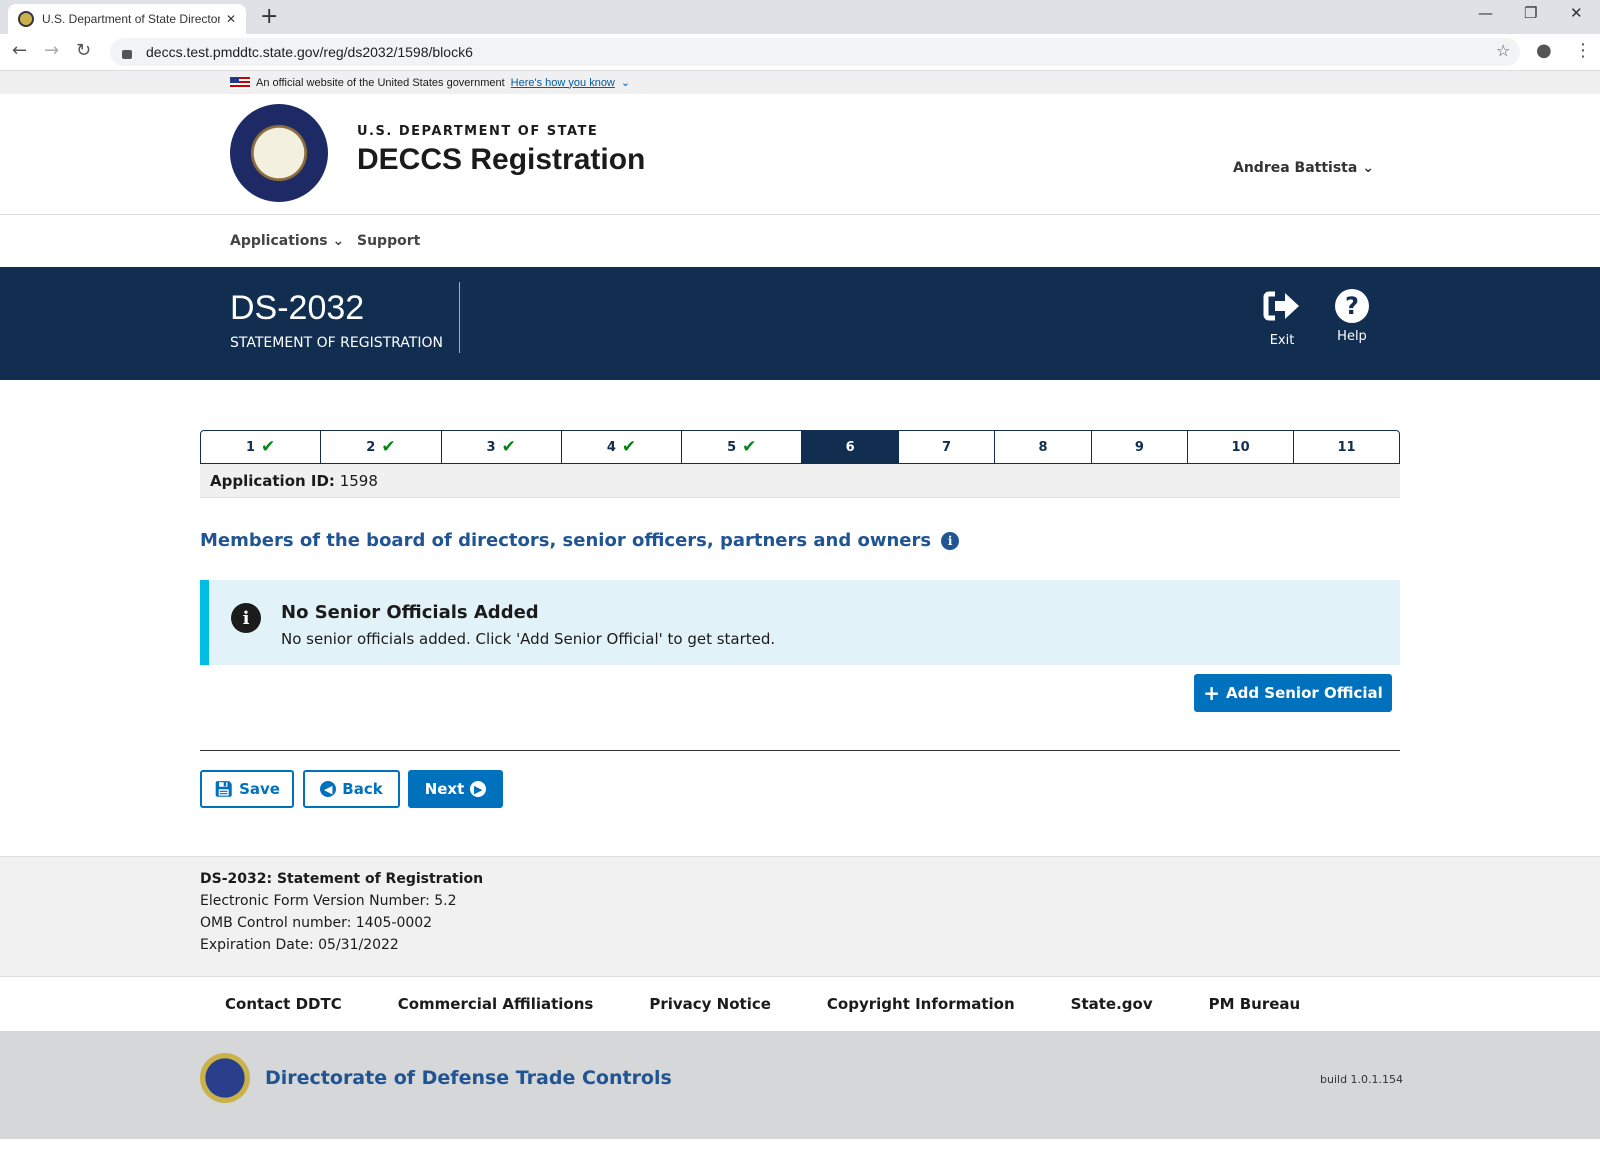 This screenshot has width=1600, height=1160. Describe the element at coordinates (410, 612) in the screenshot. I see `alert-title: No Senior Officials Added` at that location.